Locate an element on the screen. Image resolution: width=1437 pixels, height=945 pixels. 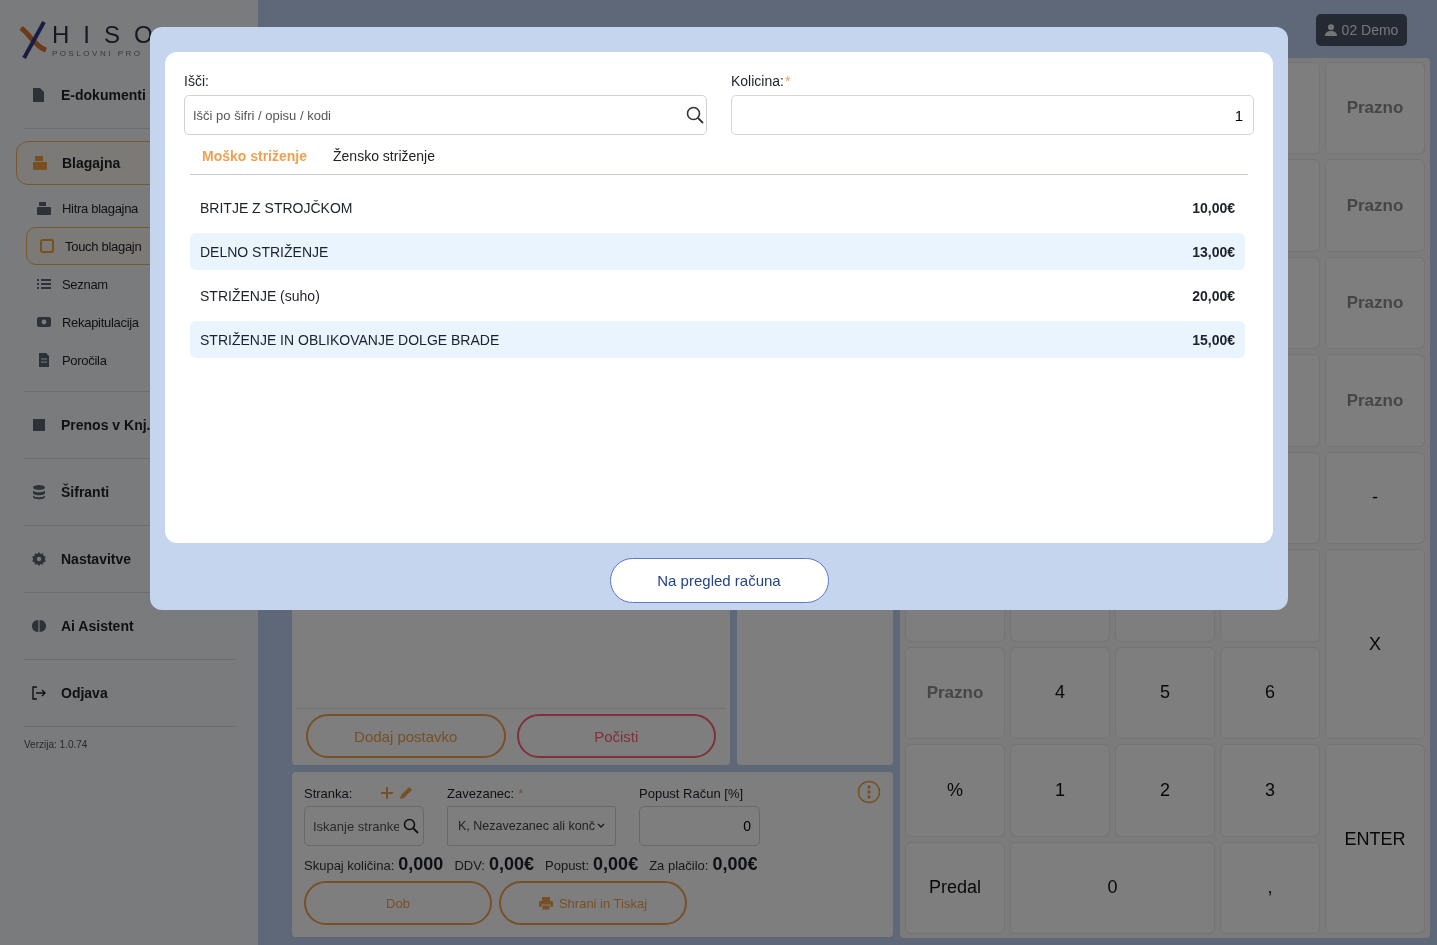
book-icon is located at coordinates (39, 425).